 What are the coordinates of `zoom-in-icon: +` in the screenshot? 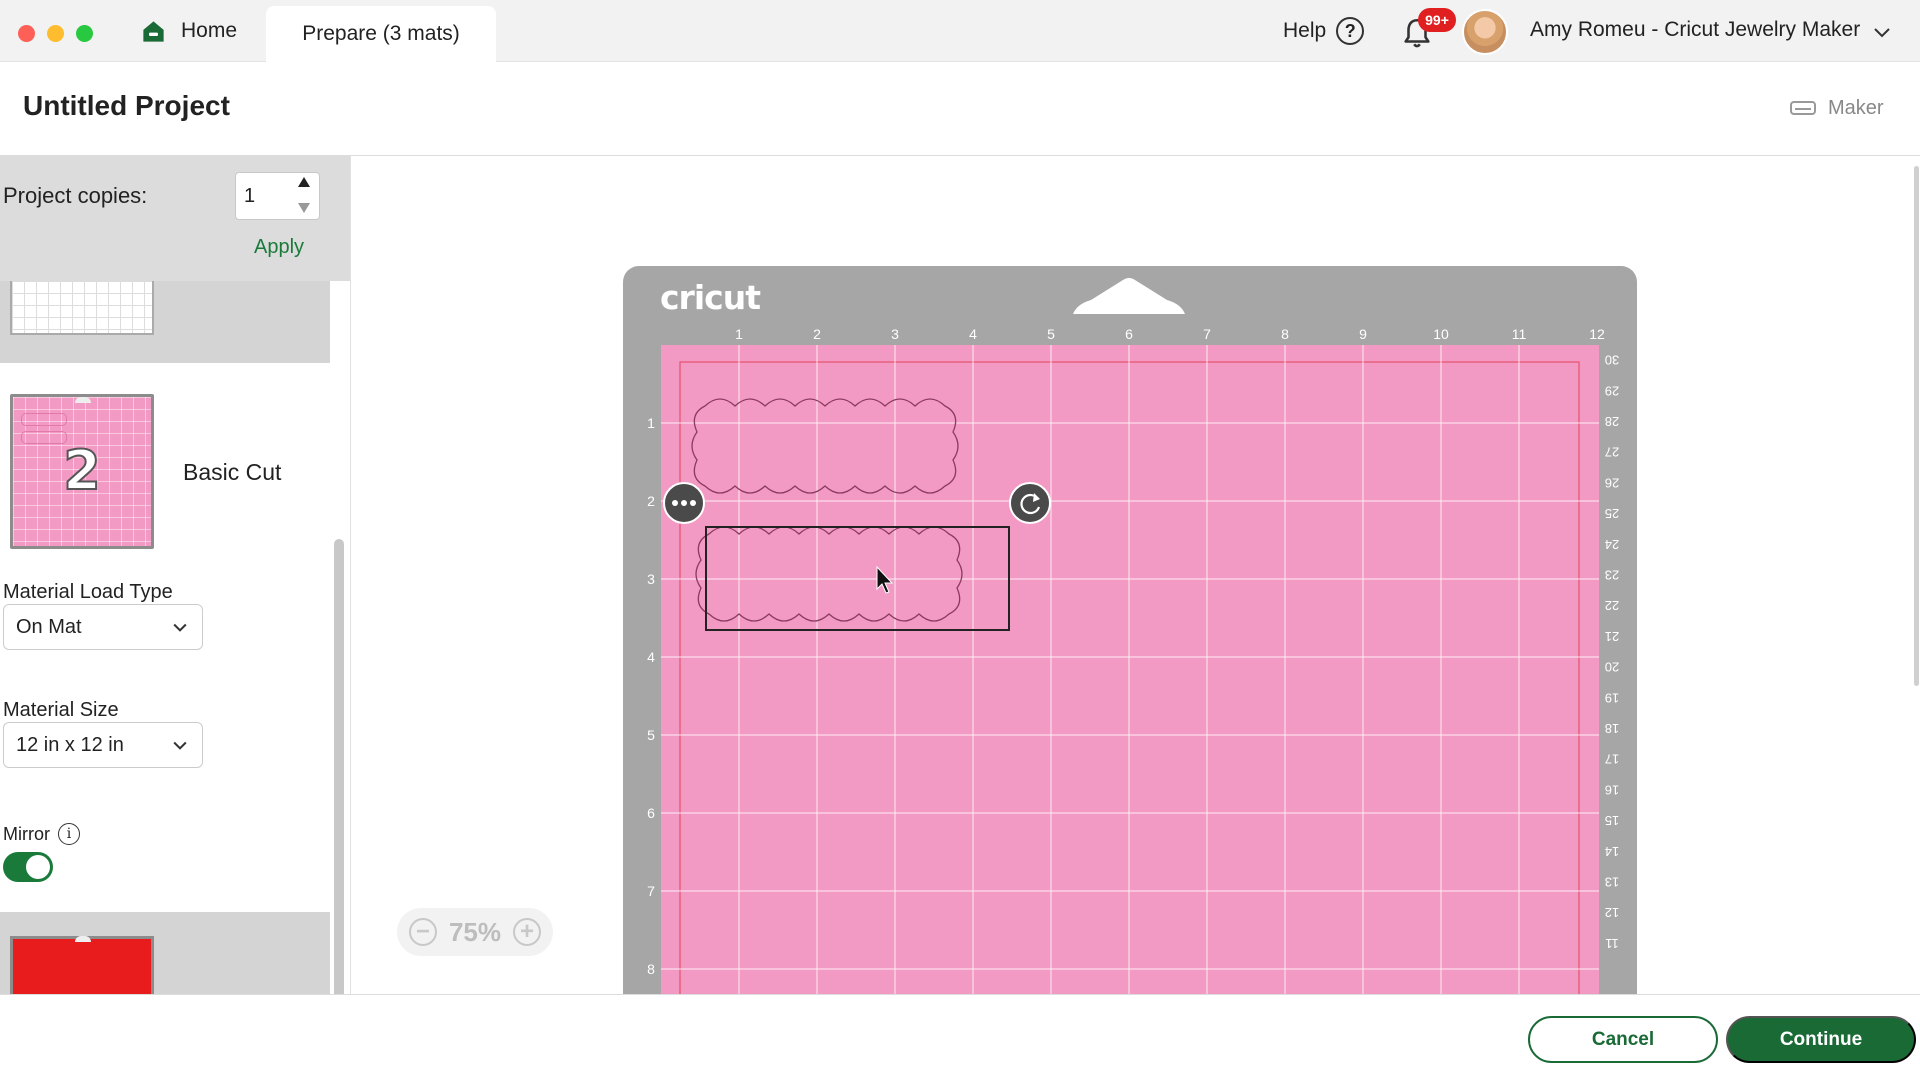 It's located at (526, 932).